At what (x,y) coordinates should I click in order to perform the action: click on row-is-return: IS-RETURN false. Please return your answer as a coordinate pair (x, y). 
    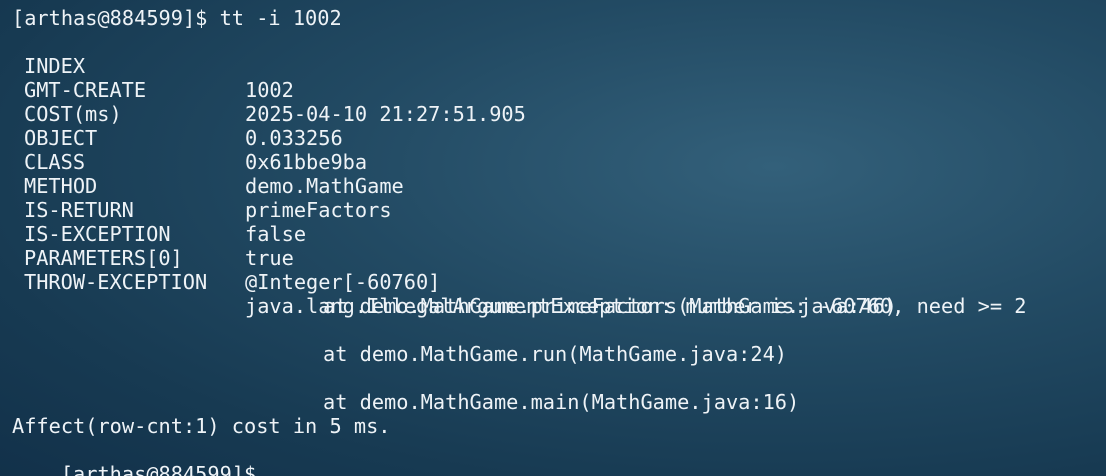
    Looking at the image, I should click on (557, 210).